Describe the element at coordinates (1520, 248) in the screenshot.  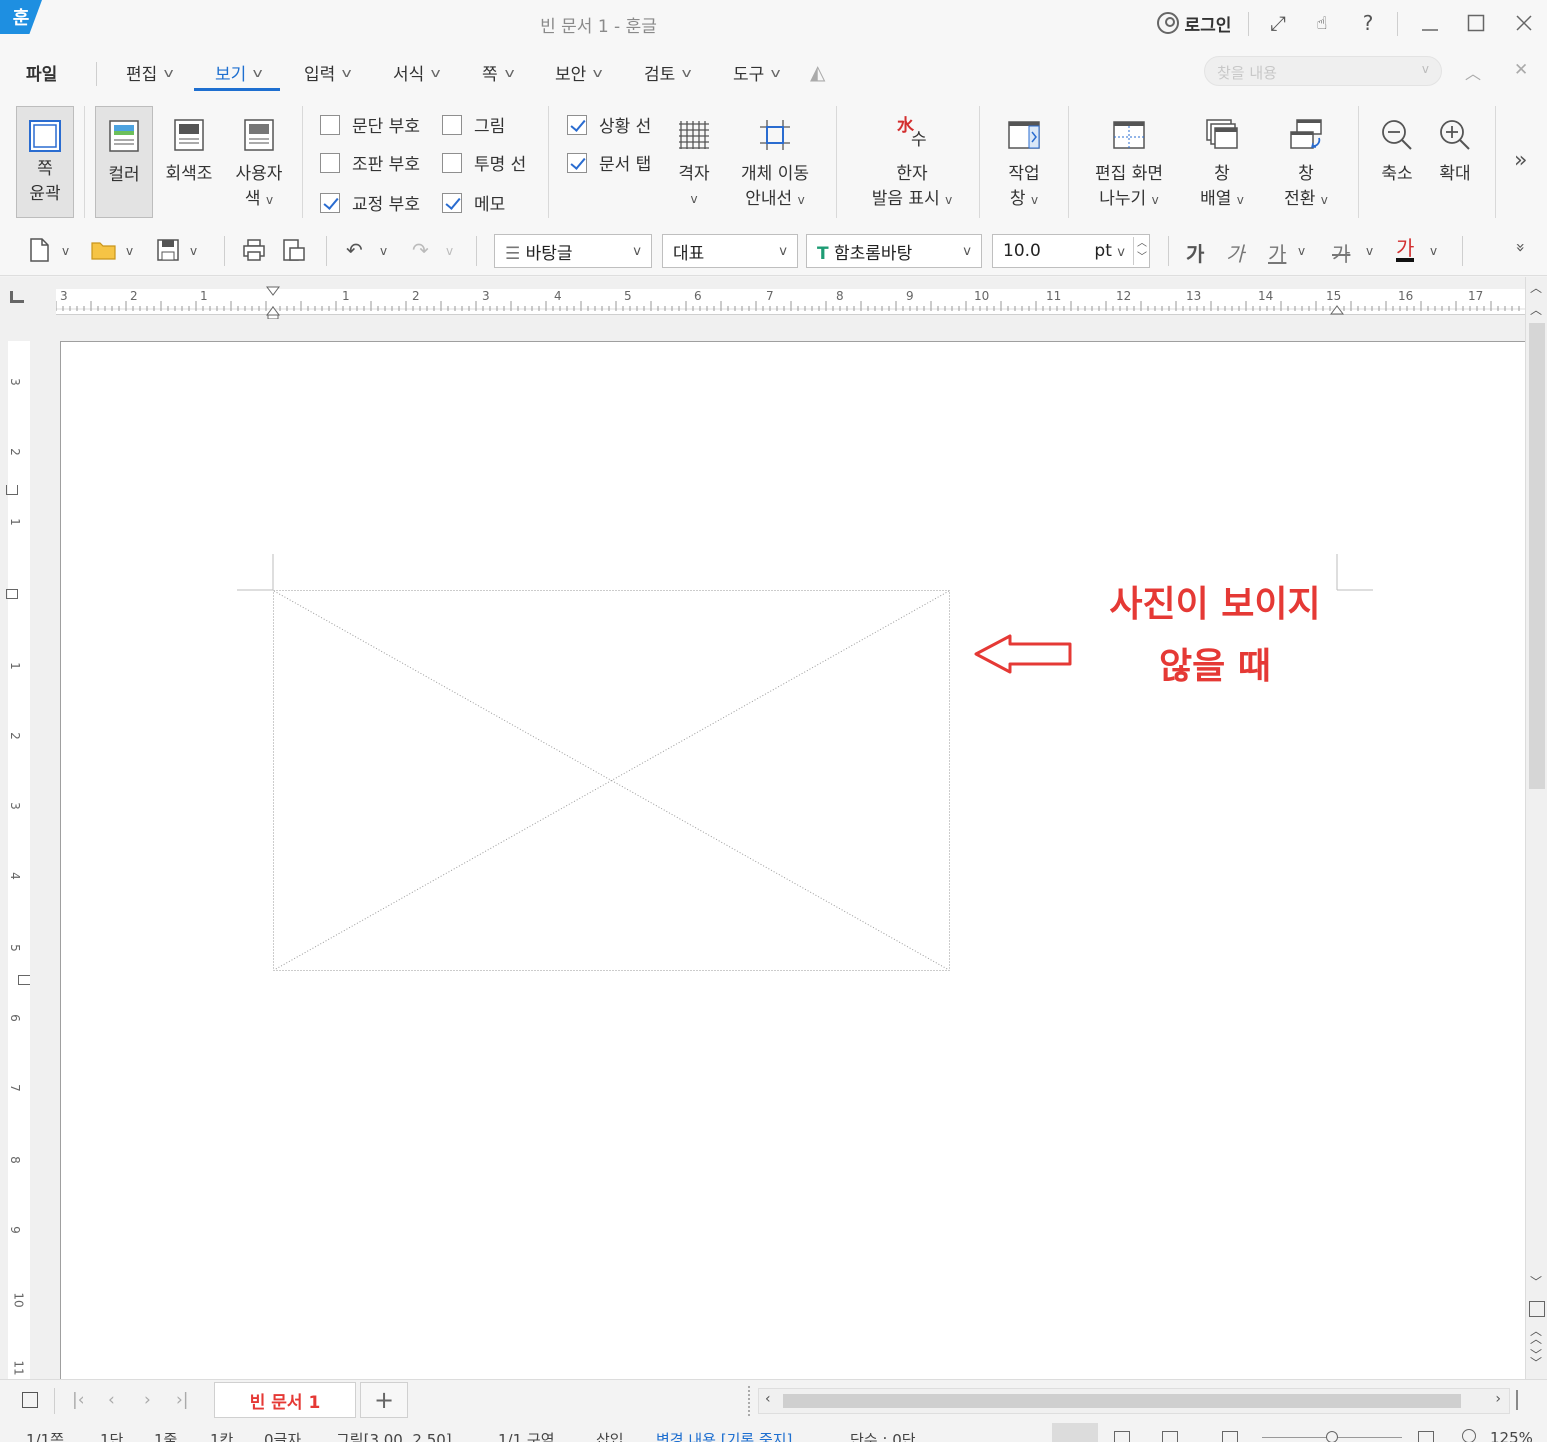
I see `toolbar-more-icon: »` at that location.